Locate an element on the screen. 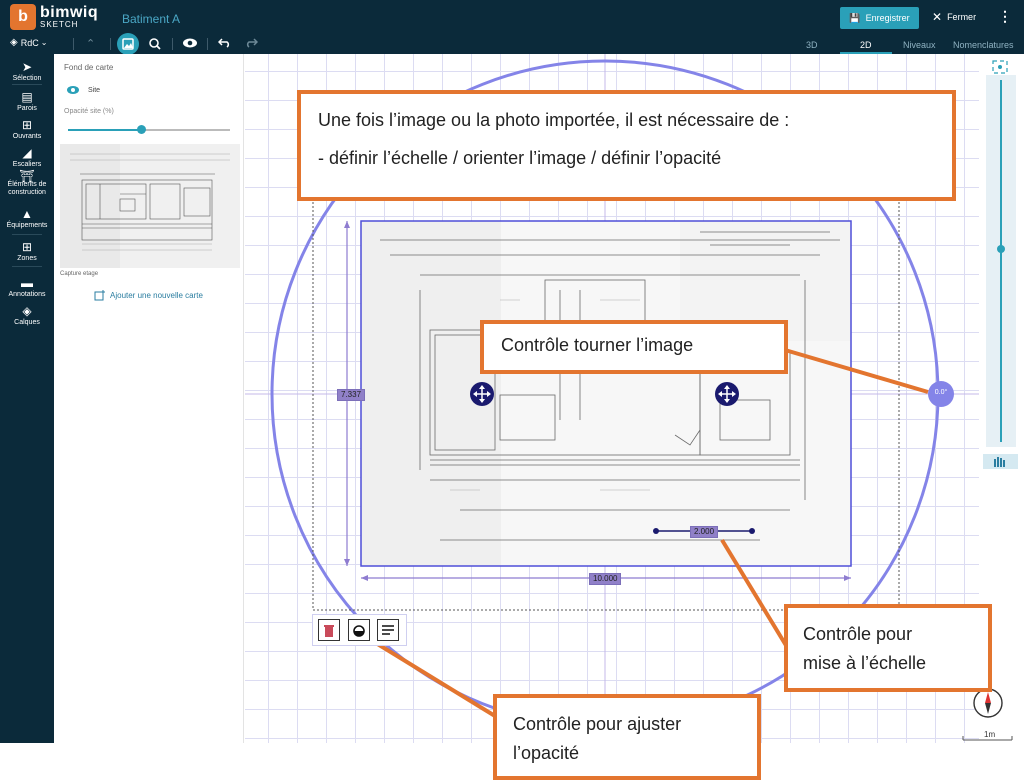  callout-rotate-text: Contrôle tourner l’image is located at coordinates (597, 345).